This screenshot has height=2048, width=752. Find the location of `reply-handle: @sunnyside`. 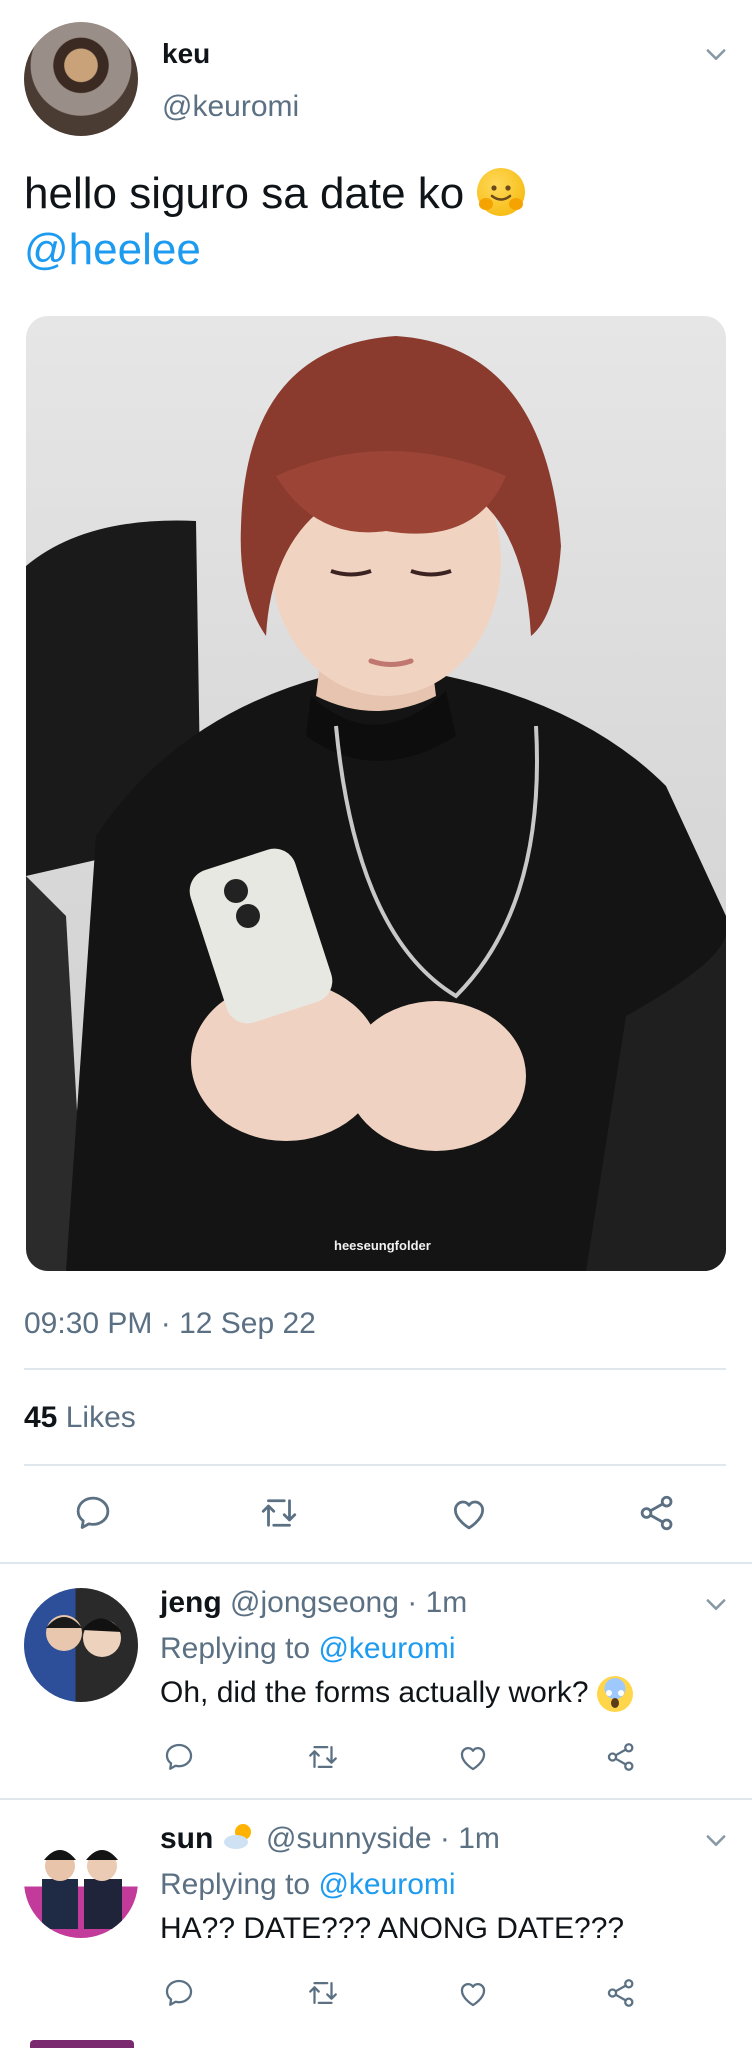

reply-handle: @sunnyside is located at coordinates (349, 1838).